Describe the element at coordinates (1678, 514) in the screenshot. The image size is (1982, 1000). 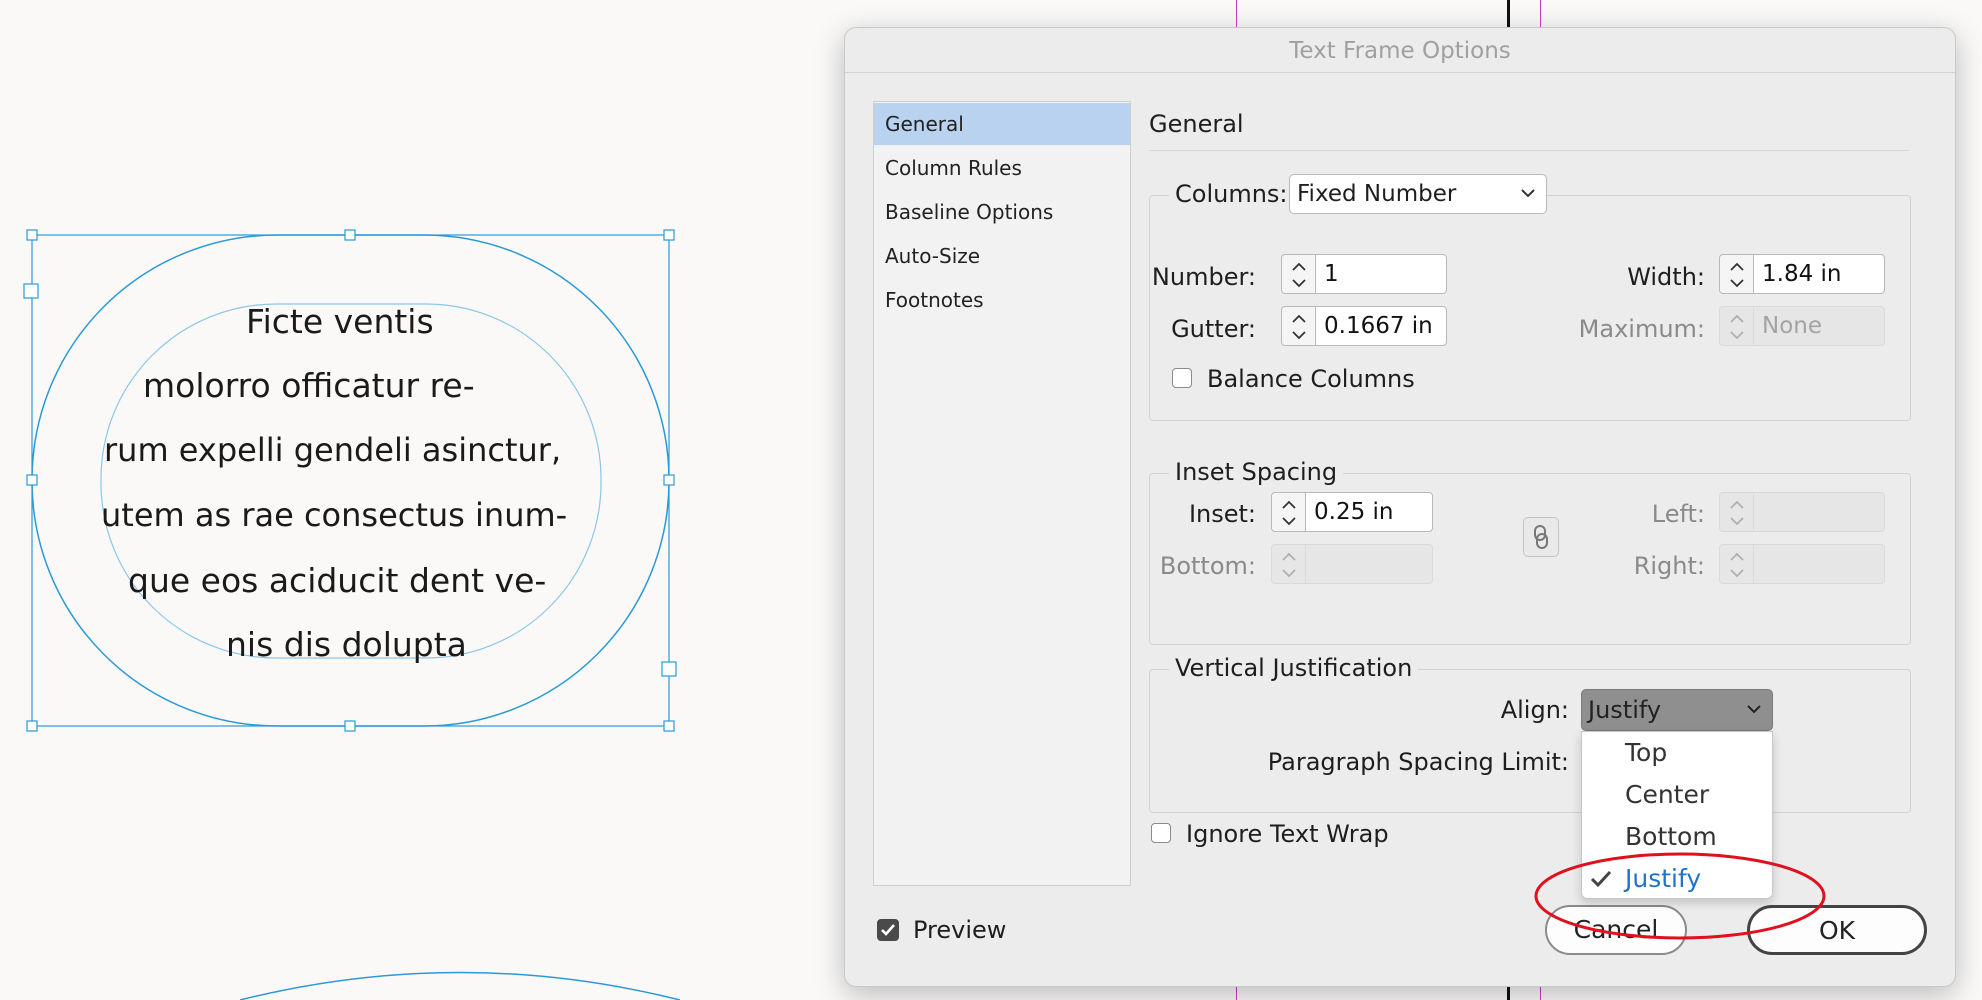
I see `left-label: Left:` at that location.